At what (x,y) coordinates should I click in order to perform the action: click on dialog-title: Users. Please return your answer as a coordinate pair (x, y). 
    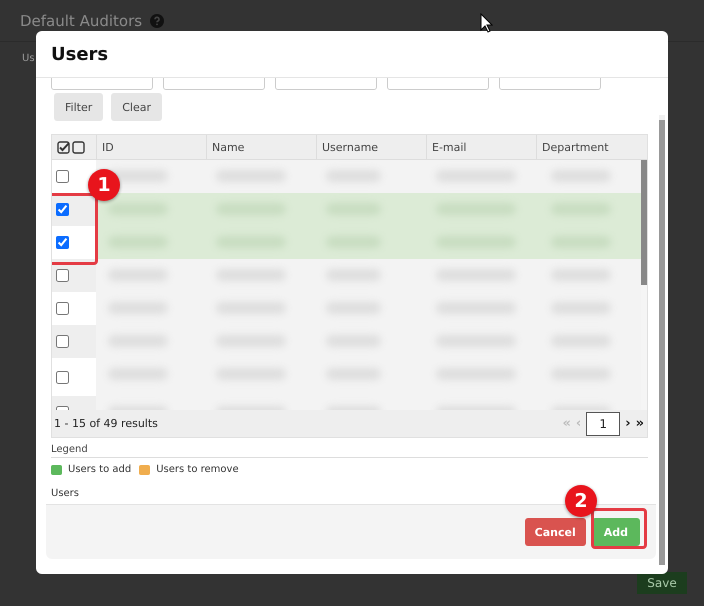
    Looking at the image, I should click on (79, 54).